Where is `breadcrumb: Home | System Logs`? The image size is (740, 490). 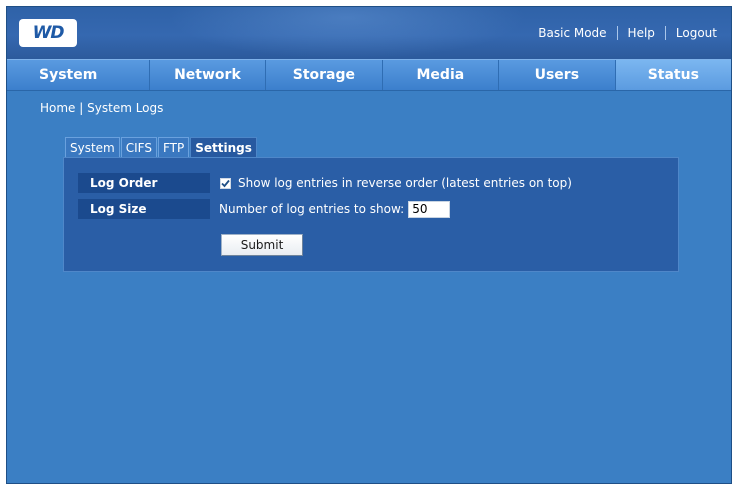
breadcrumb: Home | System Logs is located at coordinates (101, 108).